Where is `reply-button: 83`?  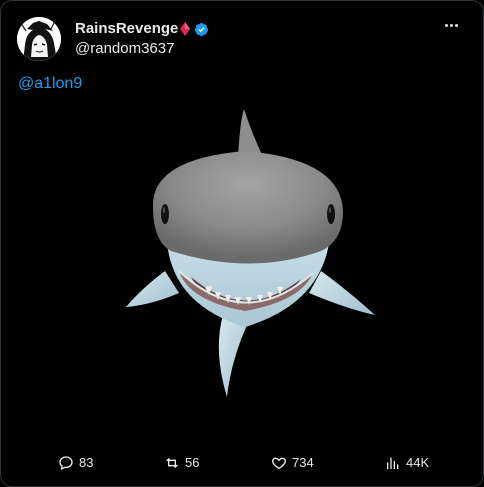
reply-button: 83 is located at coordinates (75, 463).